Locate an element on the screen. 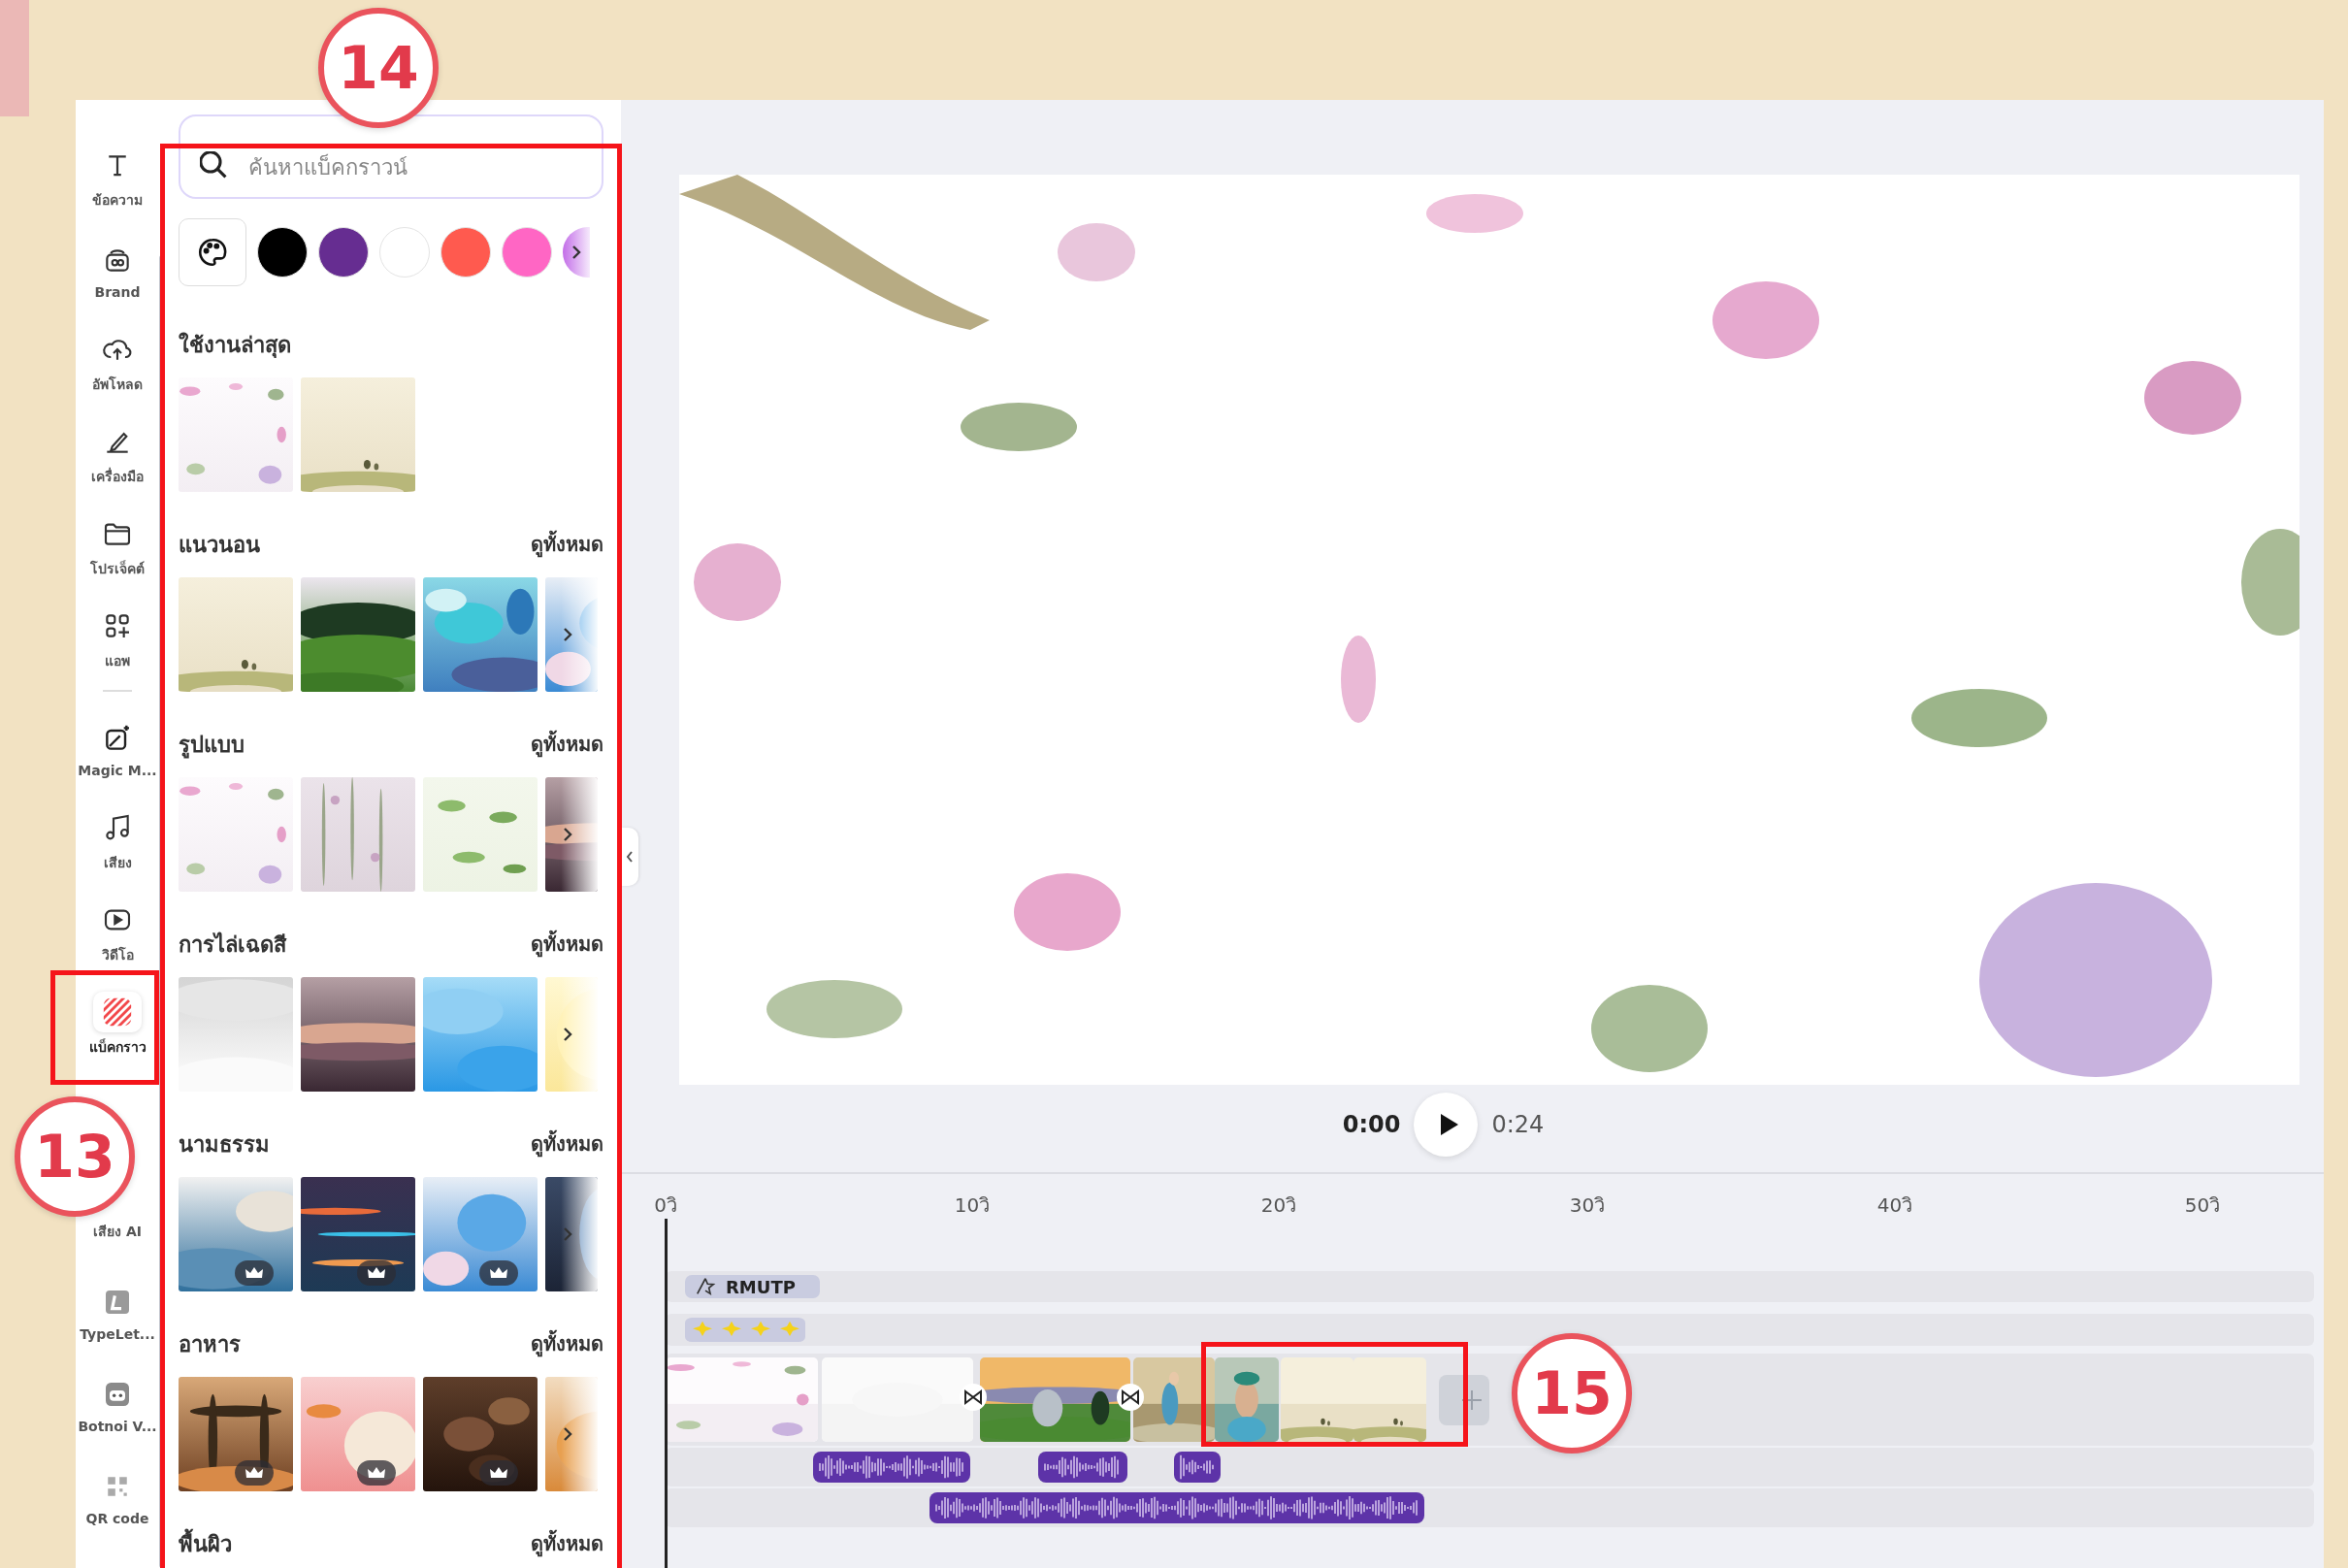  chevron-left-icon is located at coordinates (630, 857).